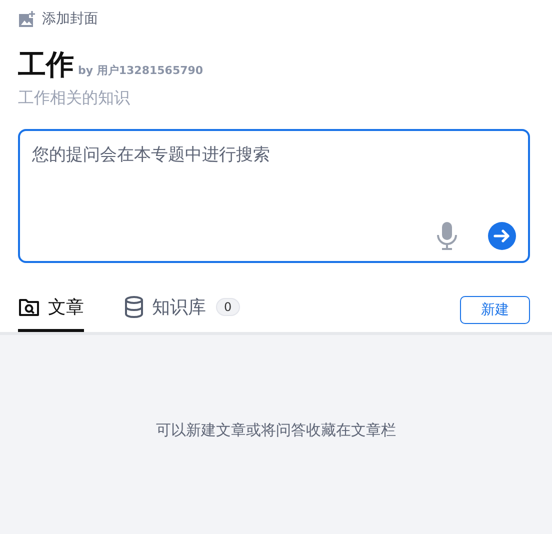 Image resolution: width=552 pixels, height=534 pixels. What do you see at coordinates (74, 98) in the screenshot?
I see `topic-description: 工作相关的知识` at bounding box center [74, 98].